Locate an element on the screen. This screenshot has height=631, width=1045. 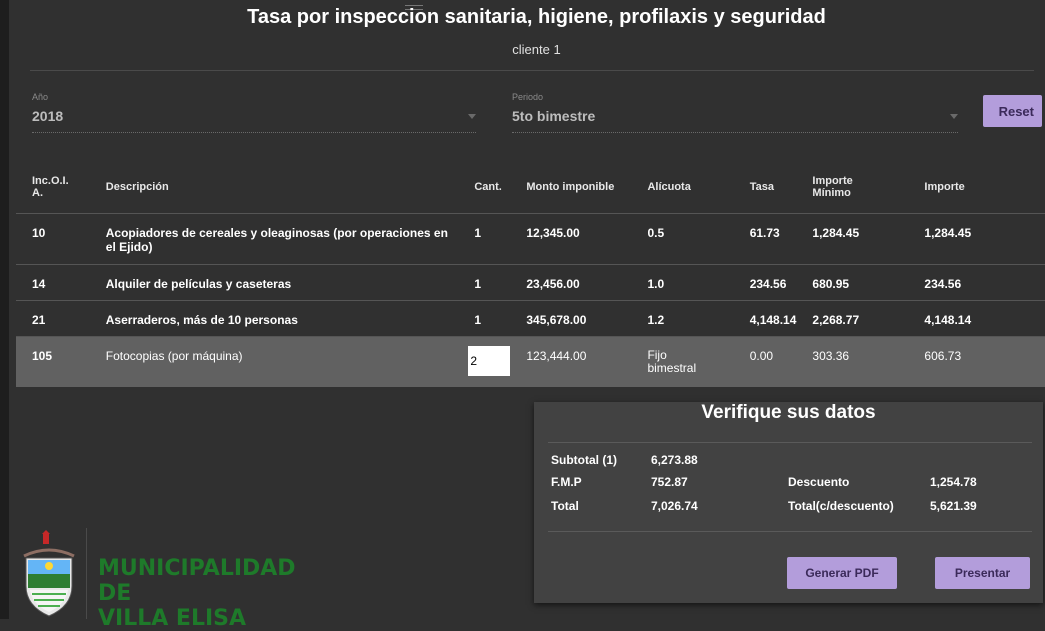
cell-amount: 606.73 is located at coordinates (976, 361).